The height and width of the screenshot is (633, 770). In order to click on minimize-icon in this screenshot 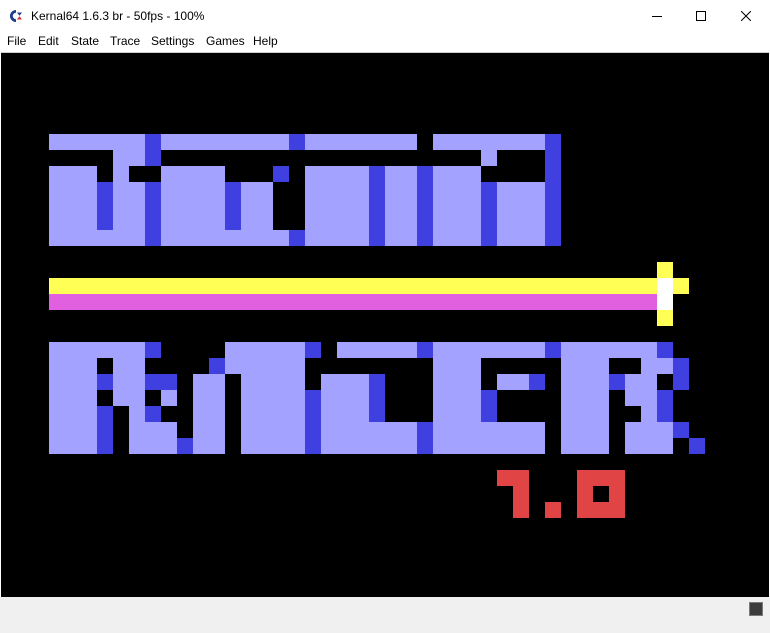, I will do `click(657, 16)`.